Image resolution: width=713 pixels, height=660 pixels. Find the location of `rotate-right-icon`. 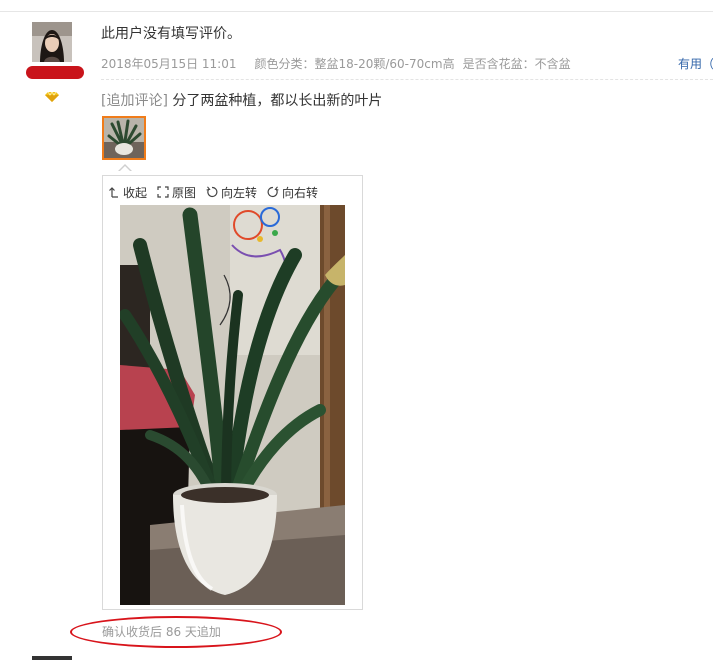

rotate-right-icon is located at coordinates (273, 192).